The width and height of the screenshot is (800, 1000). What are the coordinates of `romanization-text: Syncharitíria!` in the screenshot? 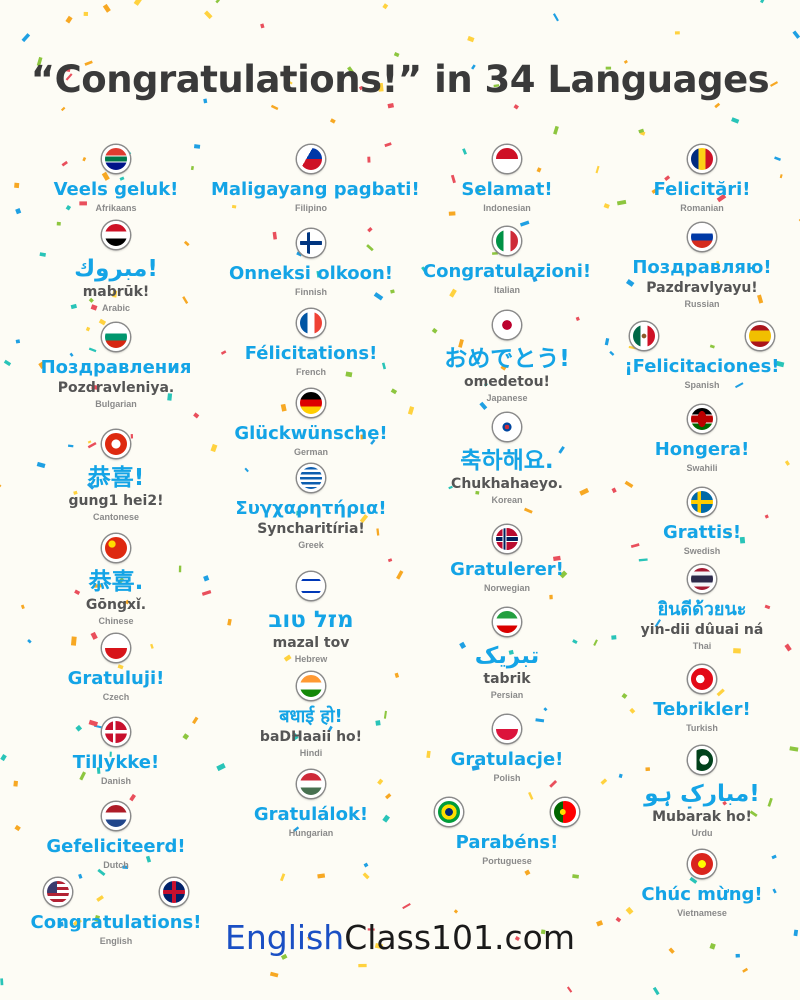 It's located at (311, 529).